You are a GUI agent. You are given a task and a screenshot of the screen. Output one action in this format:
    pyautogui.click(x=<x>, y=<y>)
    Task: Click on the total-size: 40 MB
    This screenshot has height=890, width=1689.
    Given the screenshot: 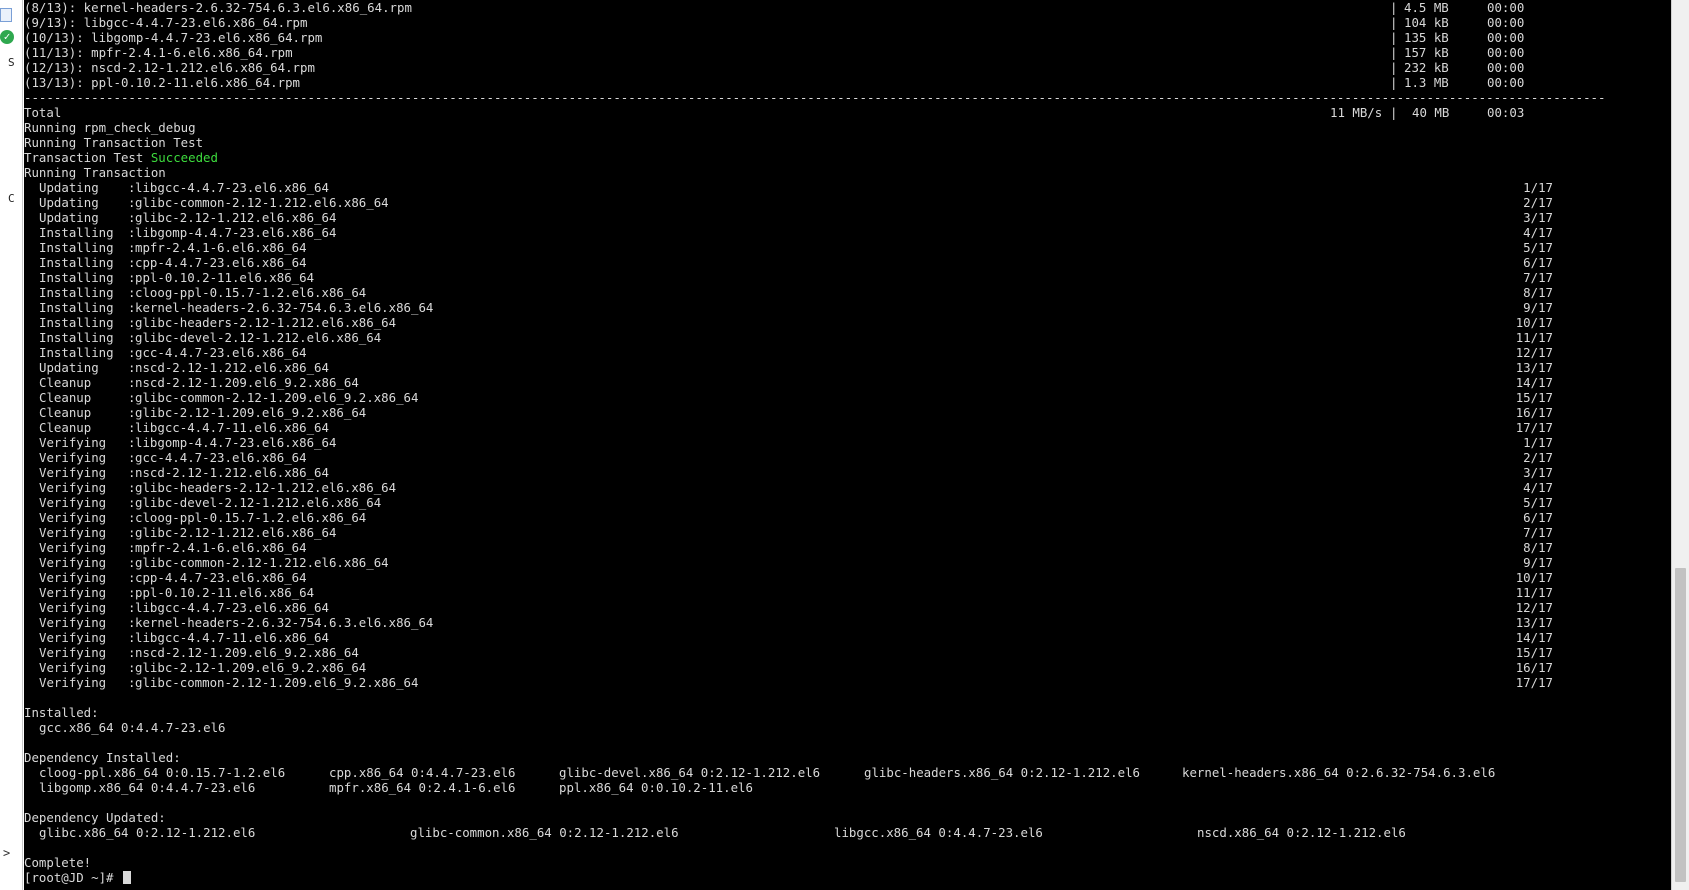 What is the action you would take?
    pyautogui.click(x=1431, y=112)
    